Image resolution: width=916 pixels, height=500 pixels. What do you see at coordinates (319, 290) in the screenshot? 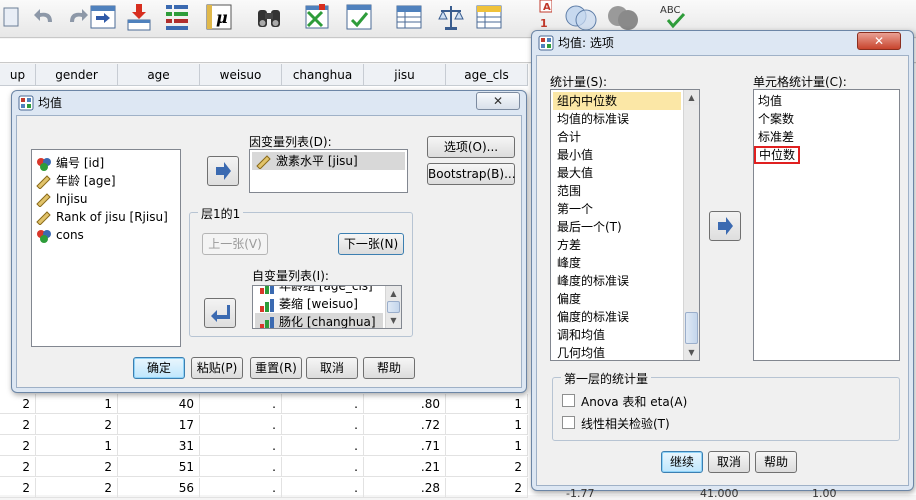
I see `independent-item: 年龄组 [age_cls]` at bounding box center [319, 290].